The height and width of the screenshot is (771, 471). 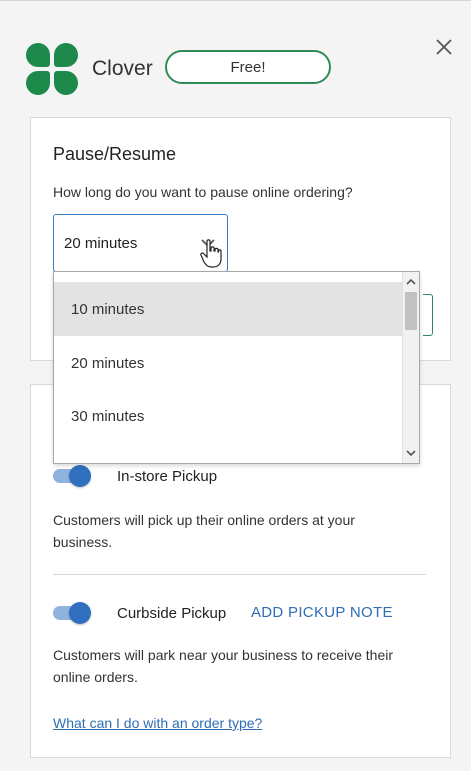 I want to click on dropdown-option: 30 minutes, so click(x=228, y=416).